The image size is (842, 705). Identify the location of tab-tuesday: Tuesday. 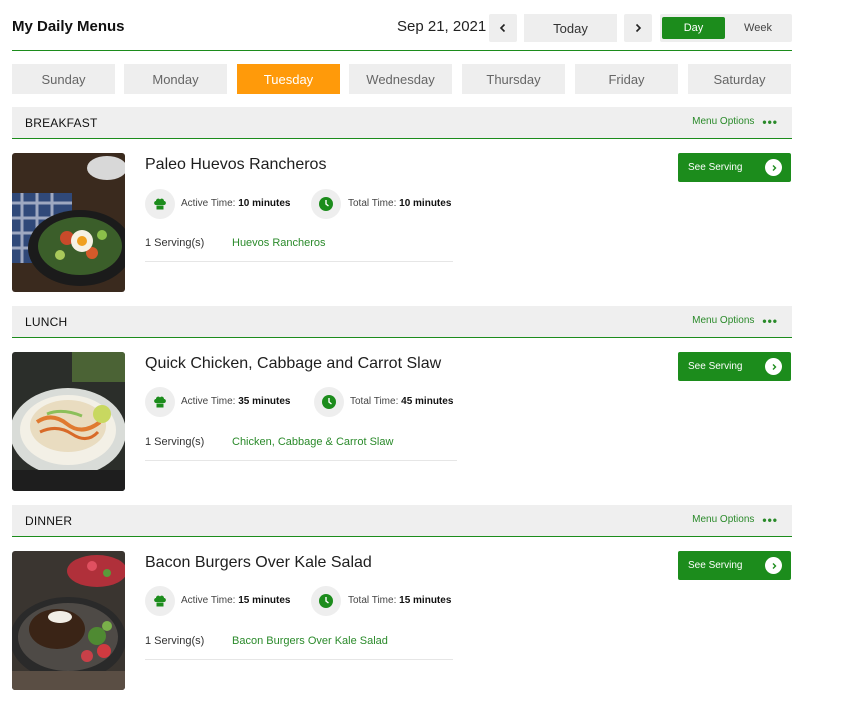
(288, 79).